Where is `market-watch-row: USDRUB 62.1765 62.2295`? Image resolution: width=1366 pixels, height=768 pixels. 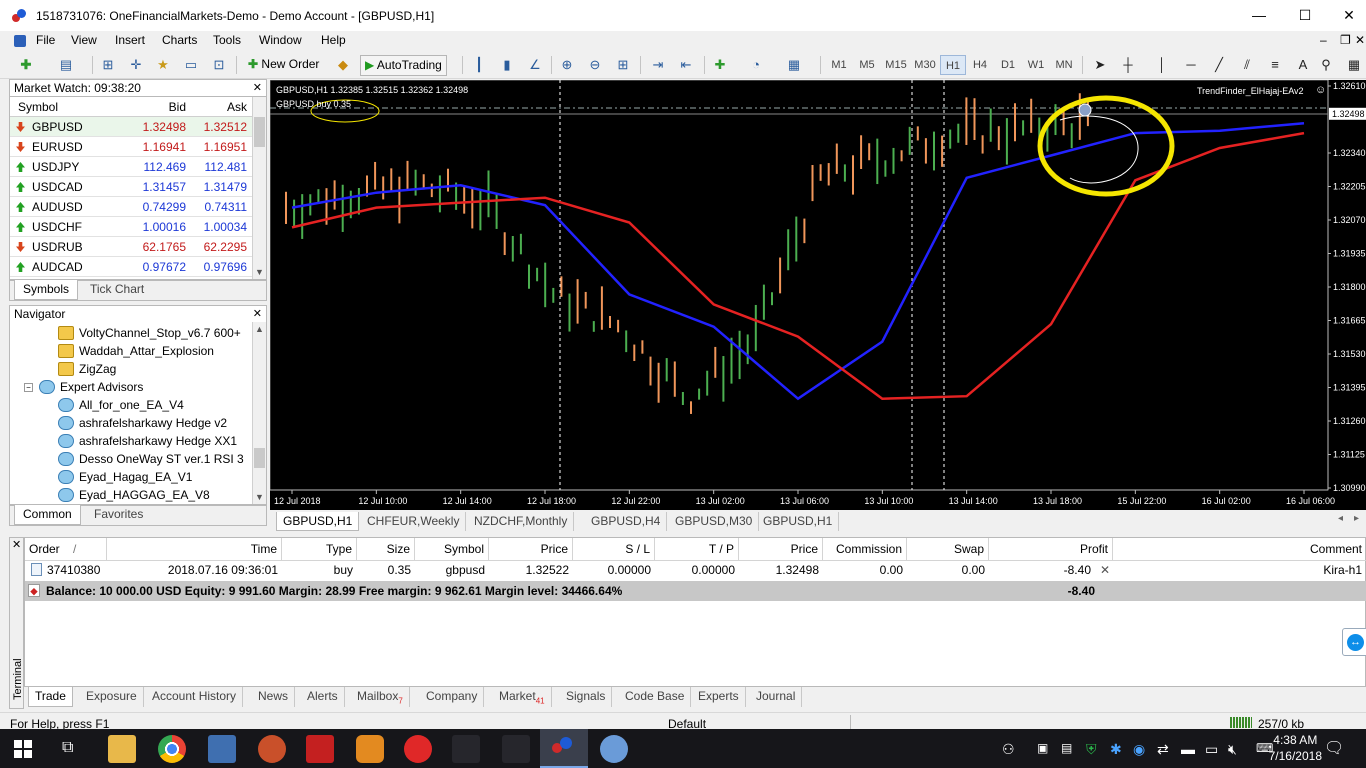 market-watch-row: USDRUB 62.1765 62.2295 is located at coordinates (132, 247).